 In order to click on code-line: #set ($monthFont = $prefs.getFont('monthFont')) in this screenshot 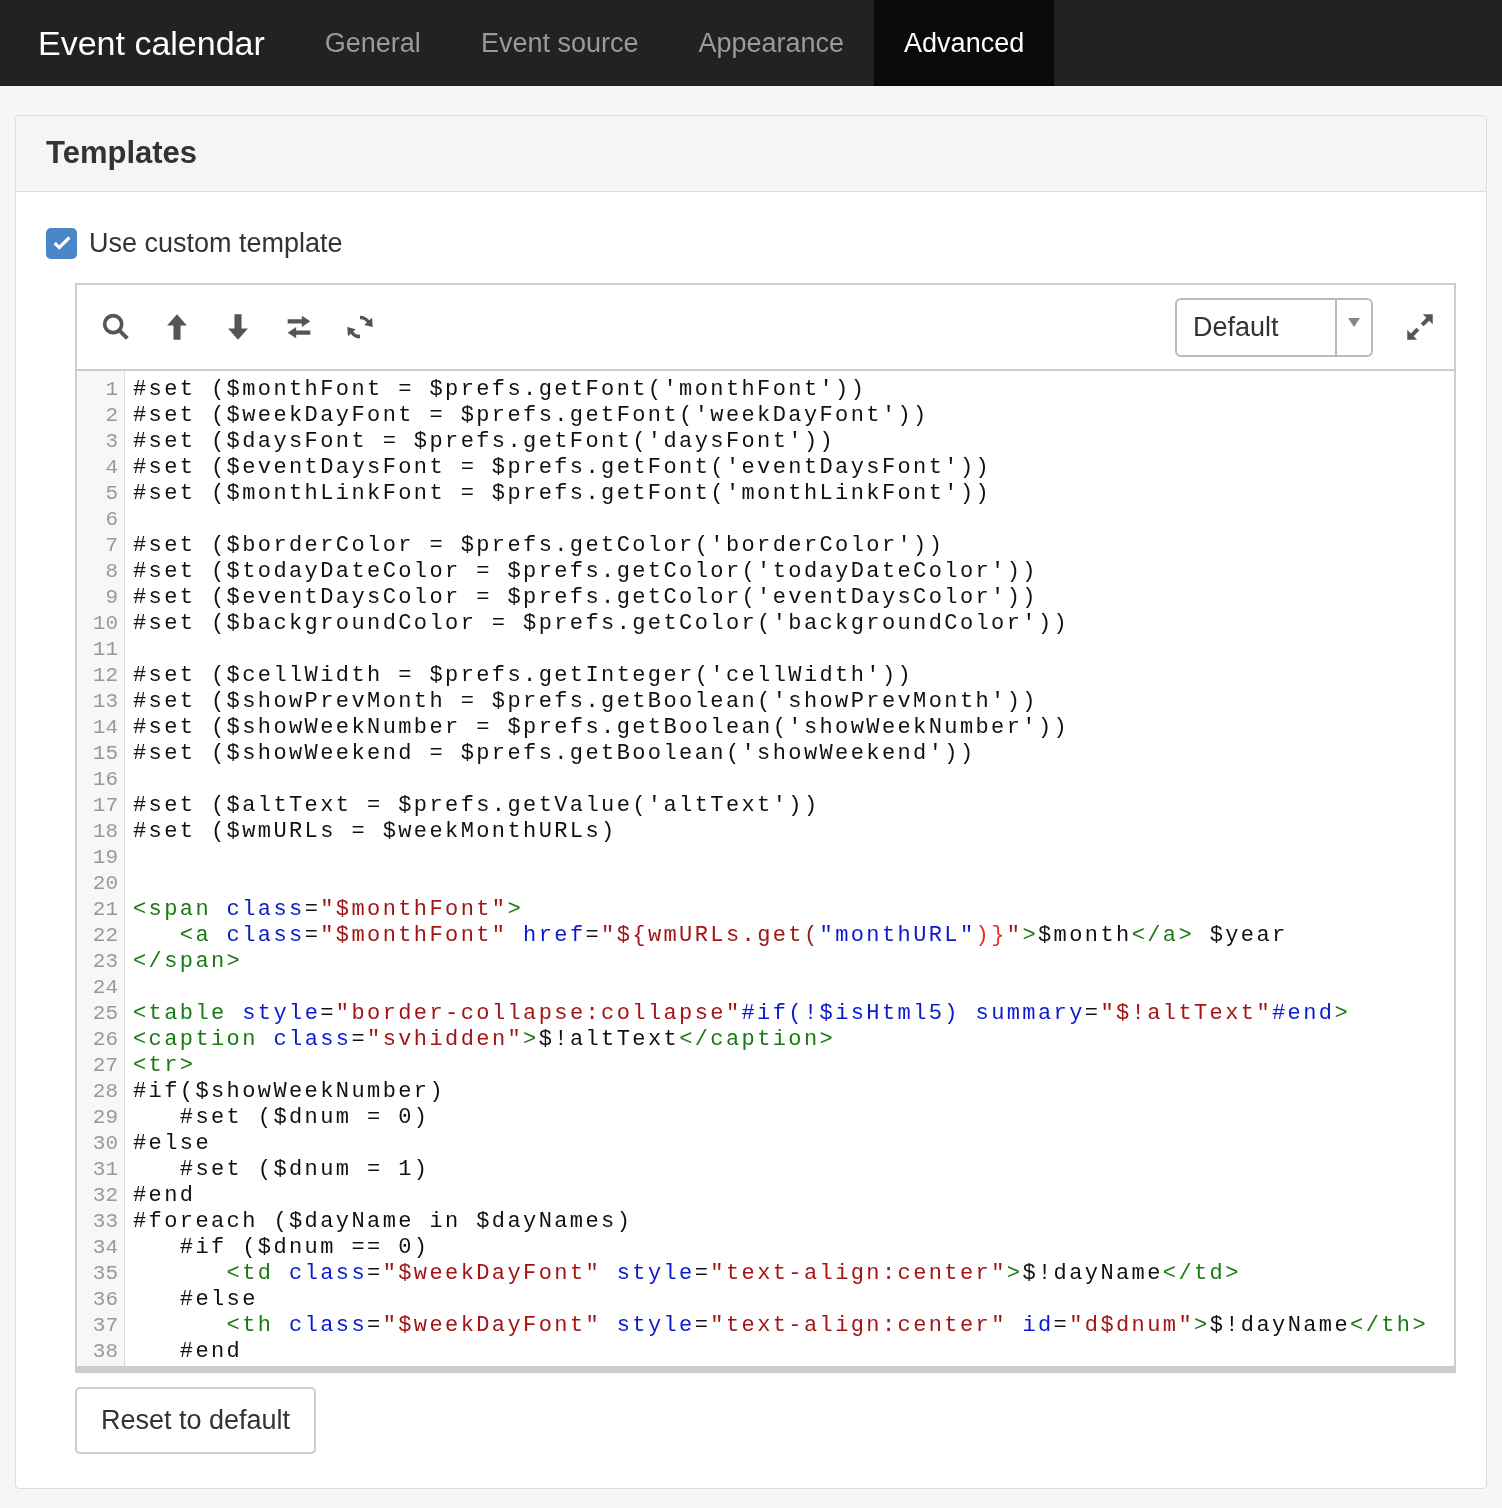, I will do `click(500, 390)`.